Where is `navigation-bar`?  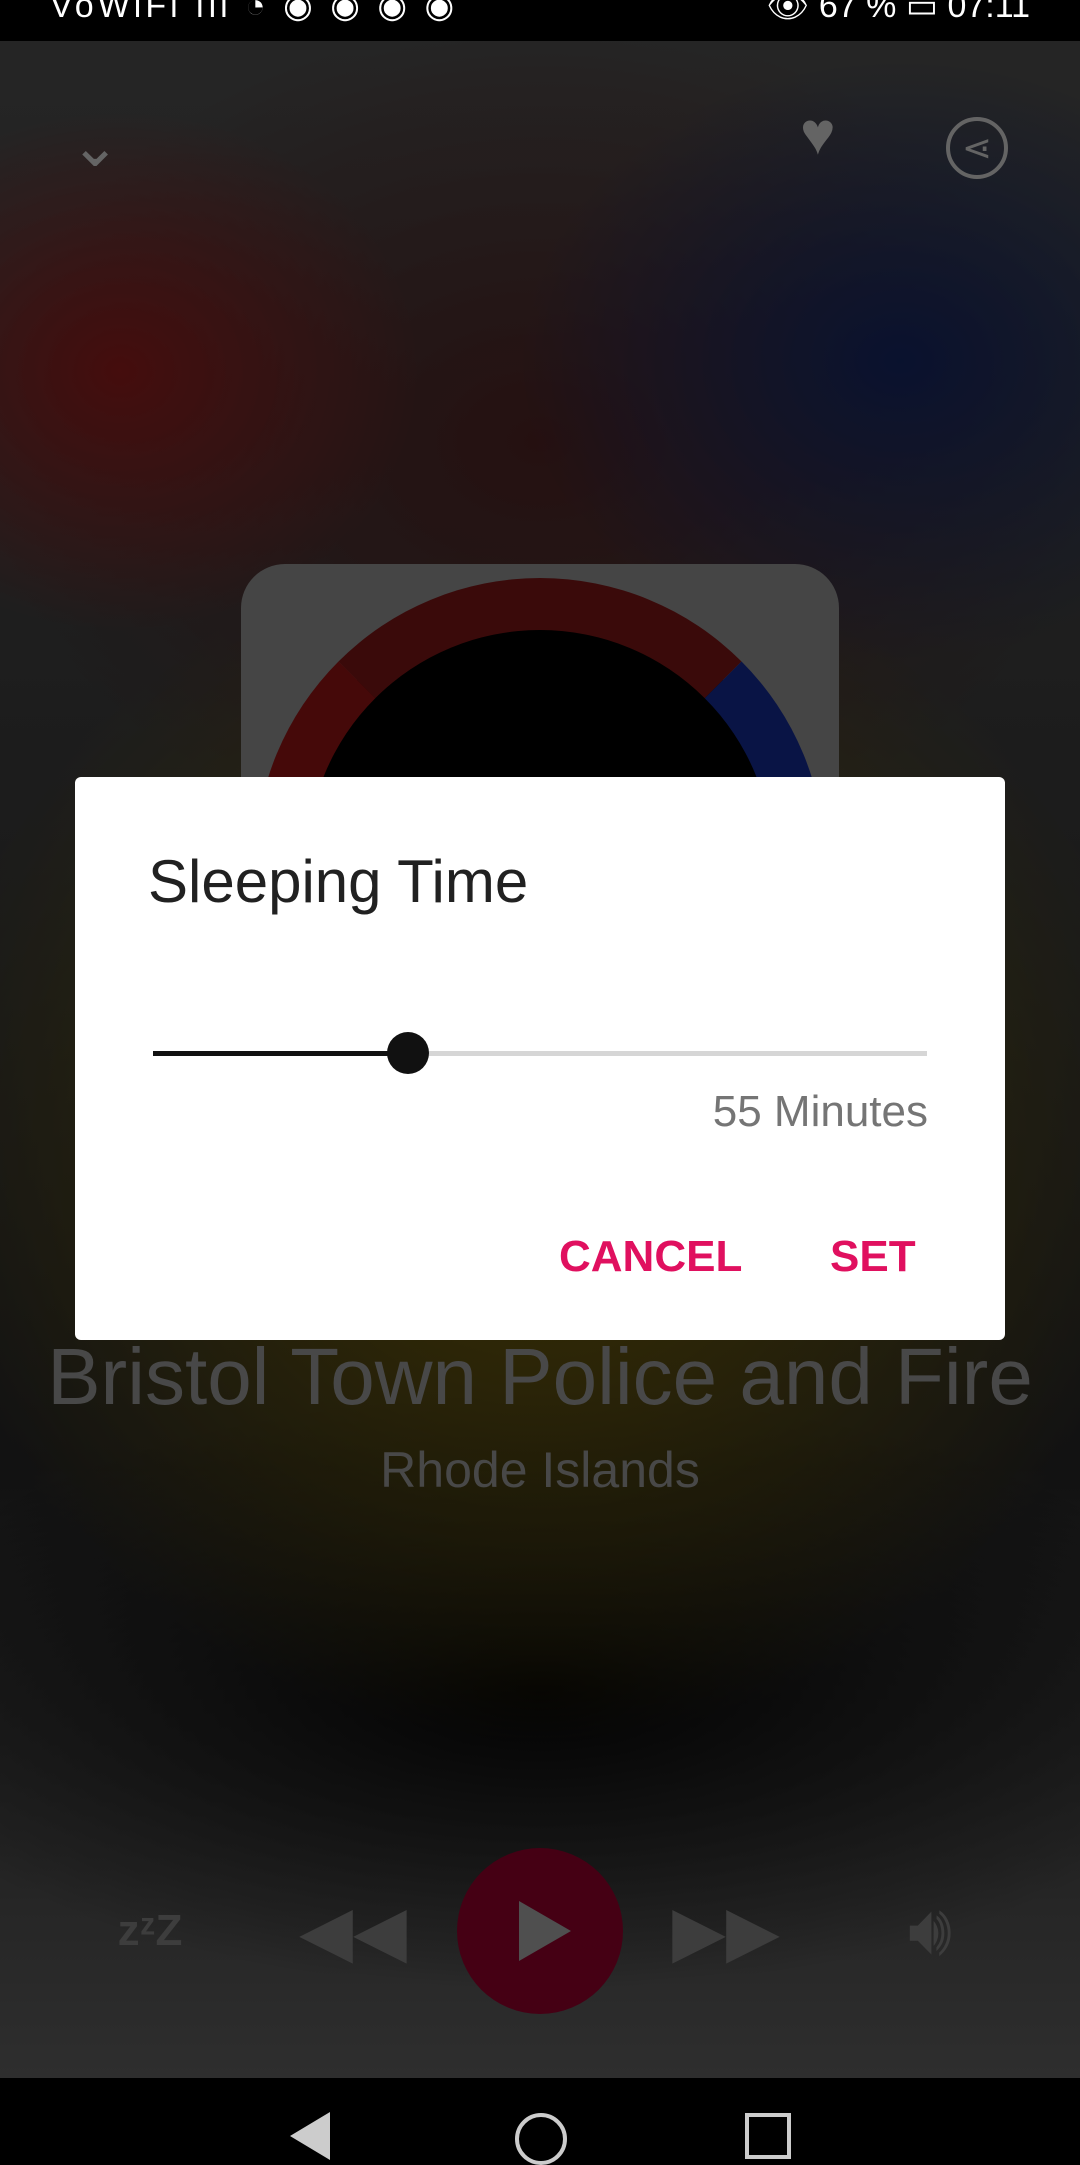 navigation-bar is located at coordinates (540, 2121).